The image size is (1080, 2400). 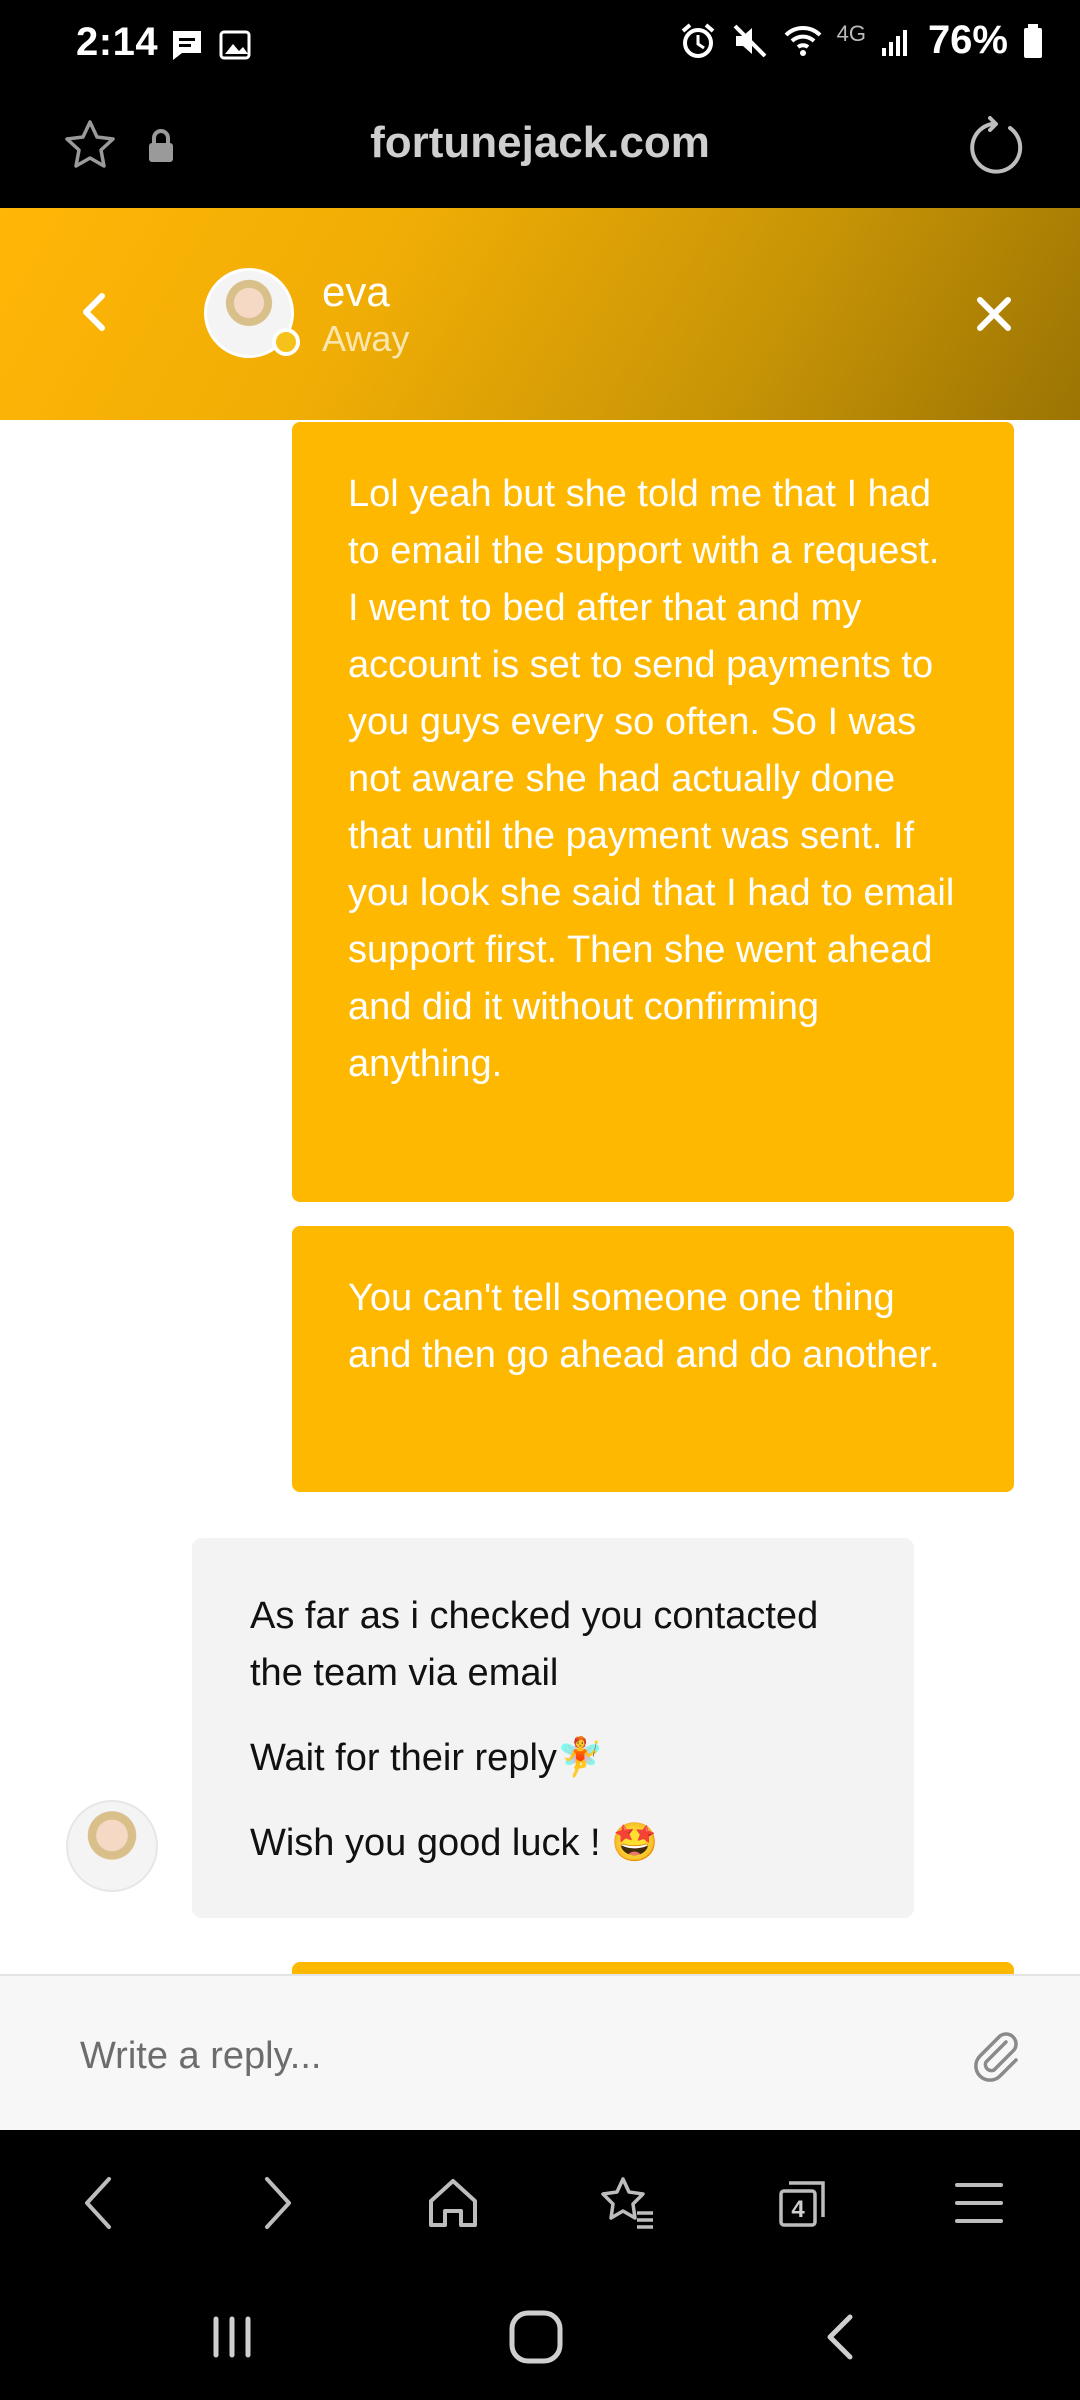 What do you see at coordinates (851, 33) in the screenshot?
I see `network-label: 4G` at bounding box center [851, 33].